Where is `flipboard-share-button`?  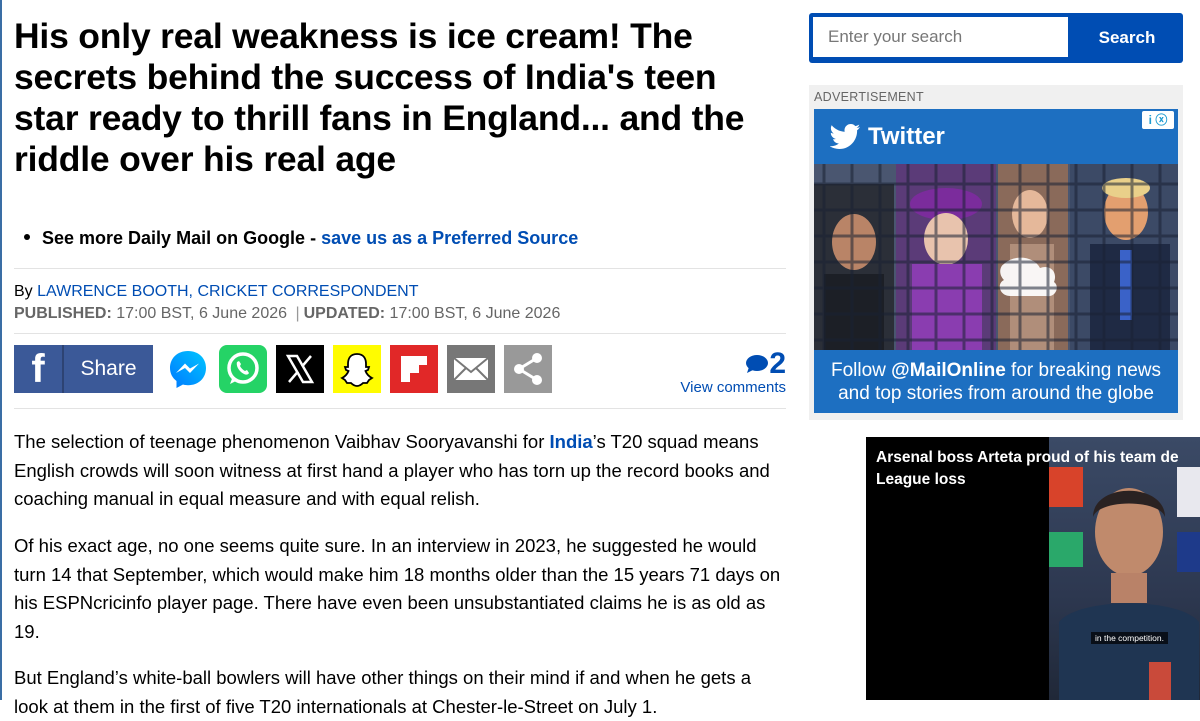
flipboard-share-button is located at coordinates (414, 369).